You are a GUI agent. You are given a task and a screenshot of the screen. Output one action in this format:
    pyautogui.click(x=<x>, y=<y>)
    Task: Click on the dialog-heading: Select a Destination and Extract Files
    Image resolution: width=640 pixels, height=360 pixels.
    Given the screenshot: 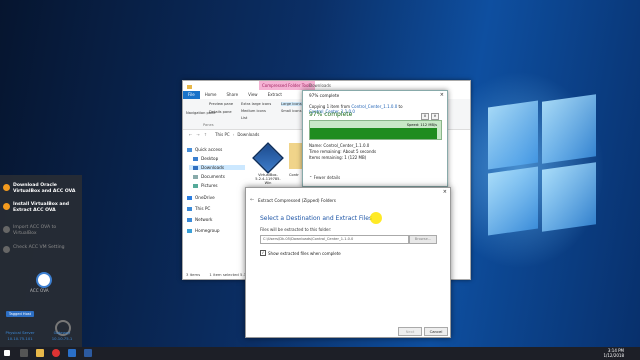 What is the action you would take?
    pyautogui.click(x=316, y=218)
    